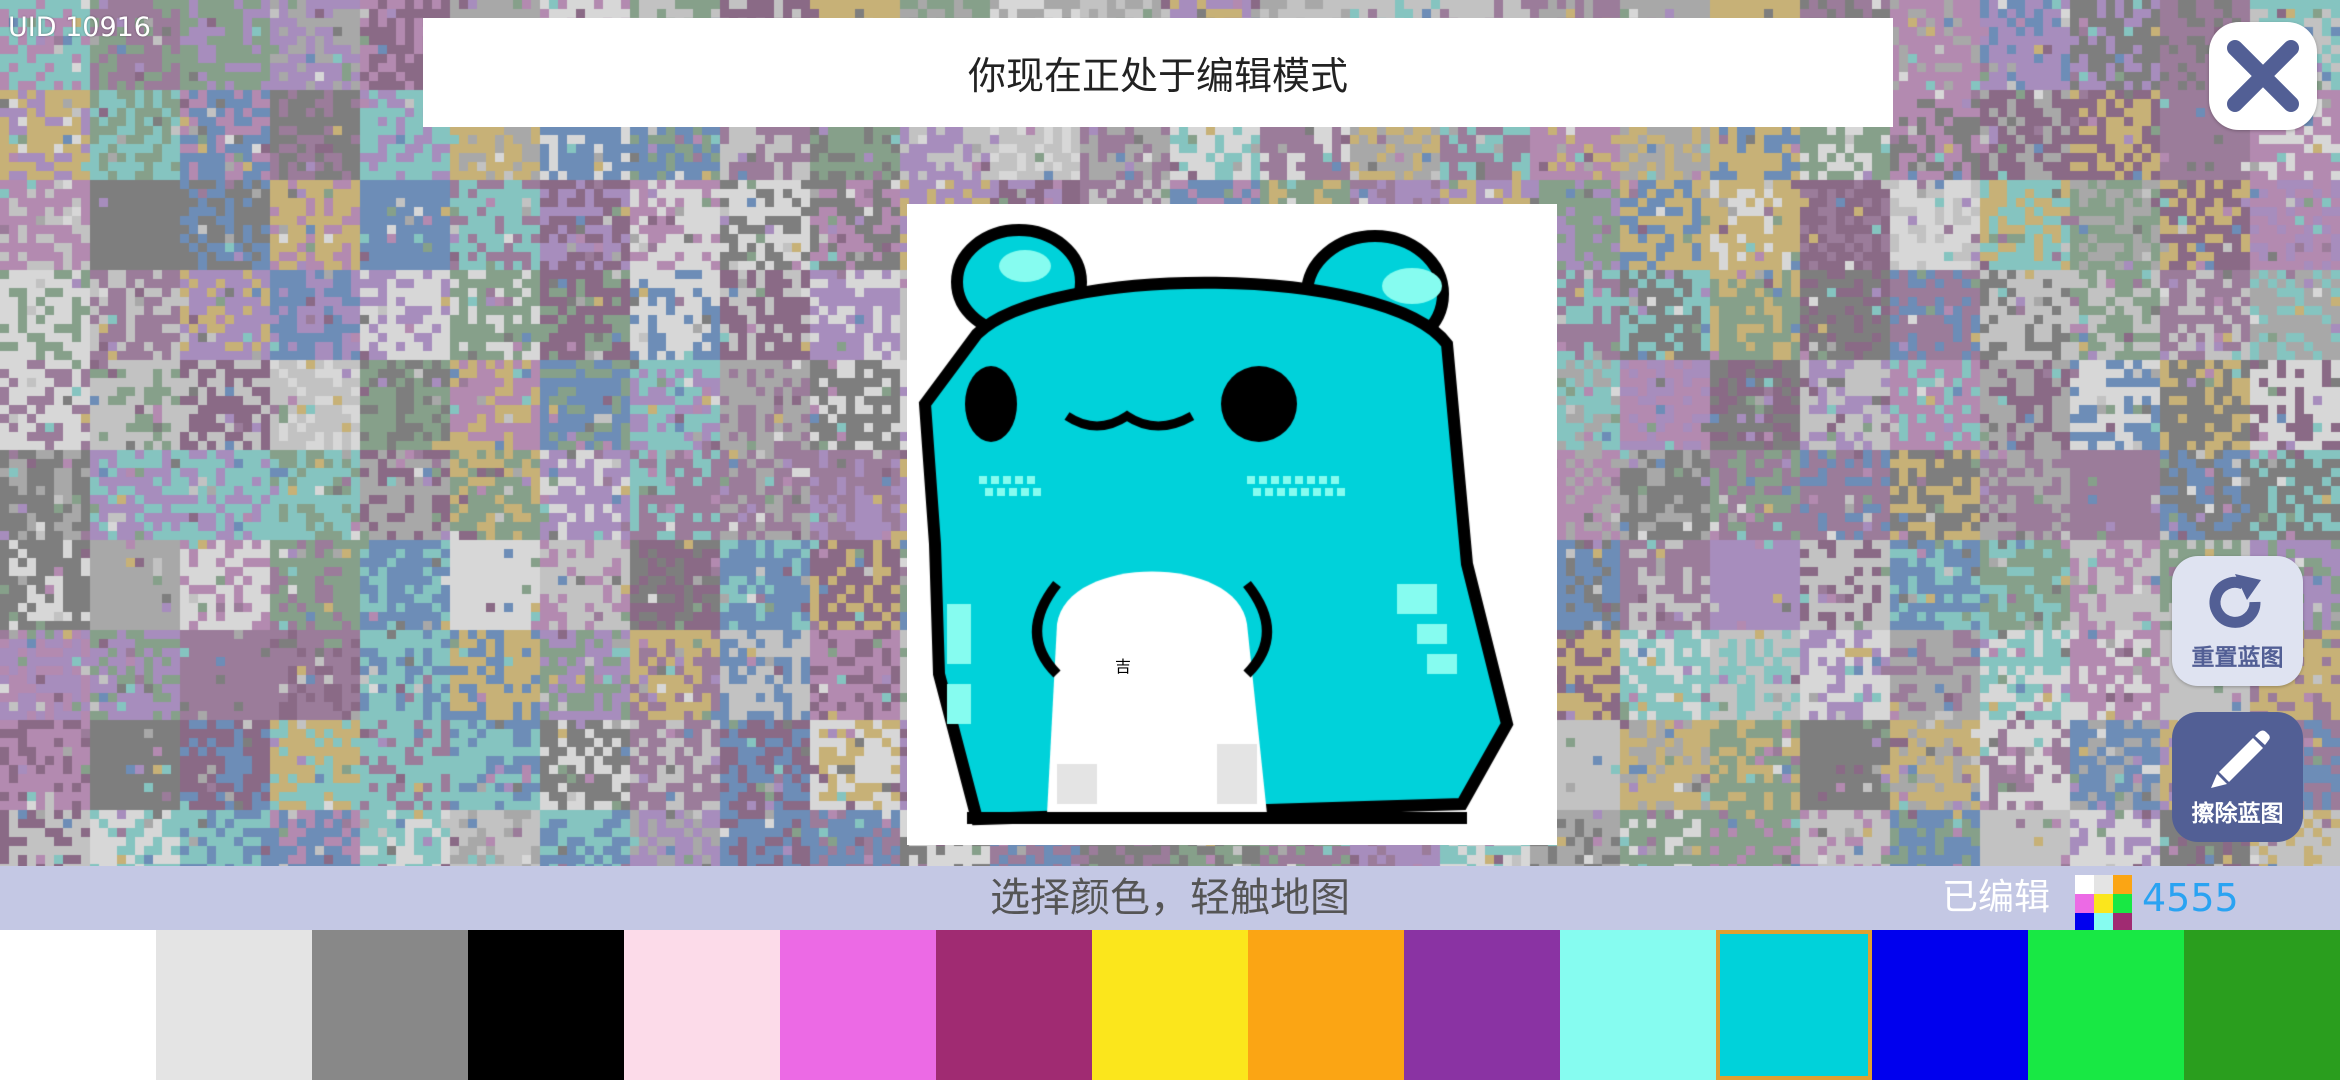 This screenshot has width=2340, height=1080. Describe the element at coordinates (1170, 899) in the screenshot. I see `status-bar: 选择颜色，轻触地图 已编辑 4555` at that location.